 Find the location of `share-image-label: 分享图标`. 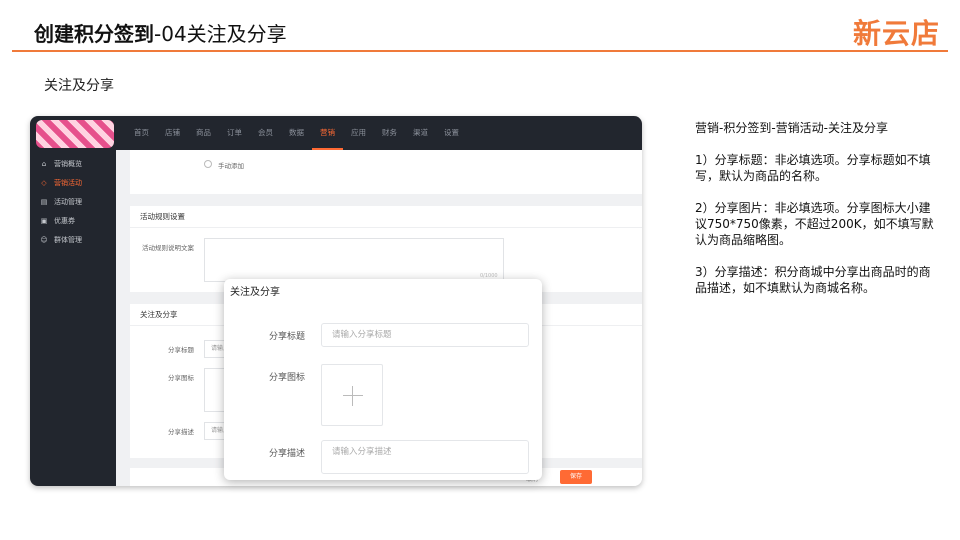

share-image-label: 分享图标 is located at coordinates (287, 378).